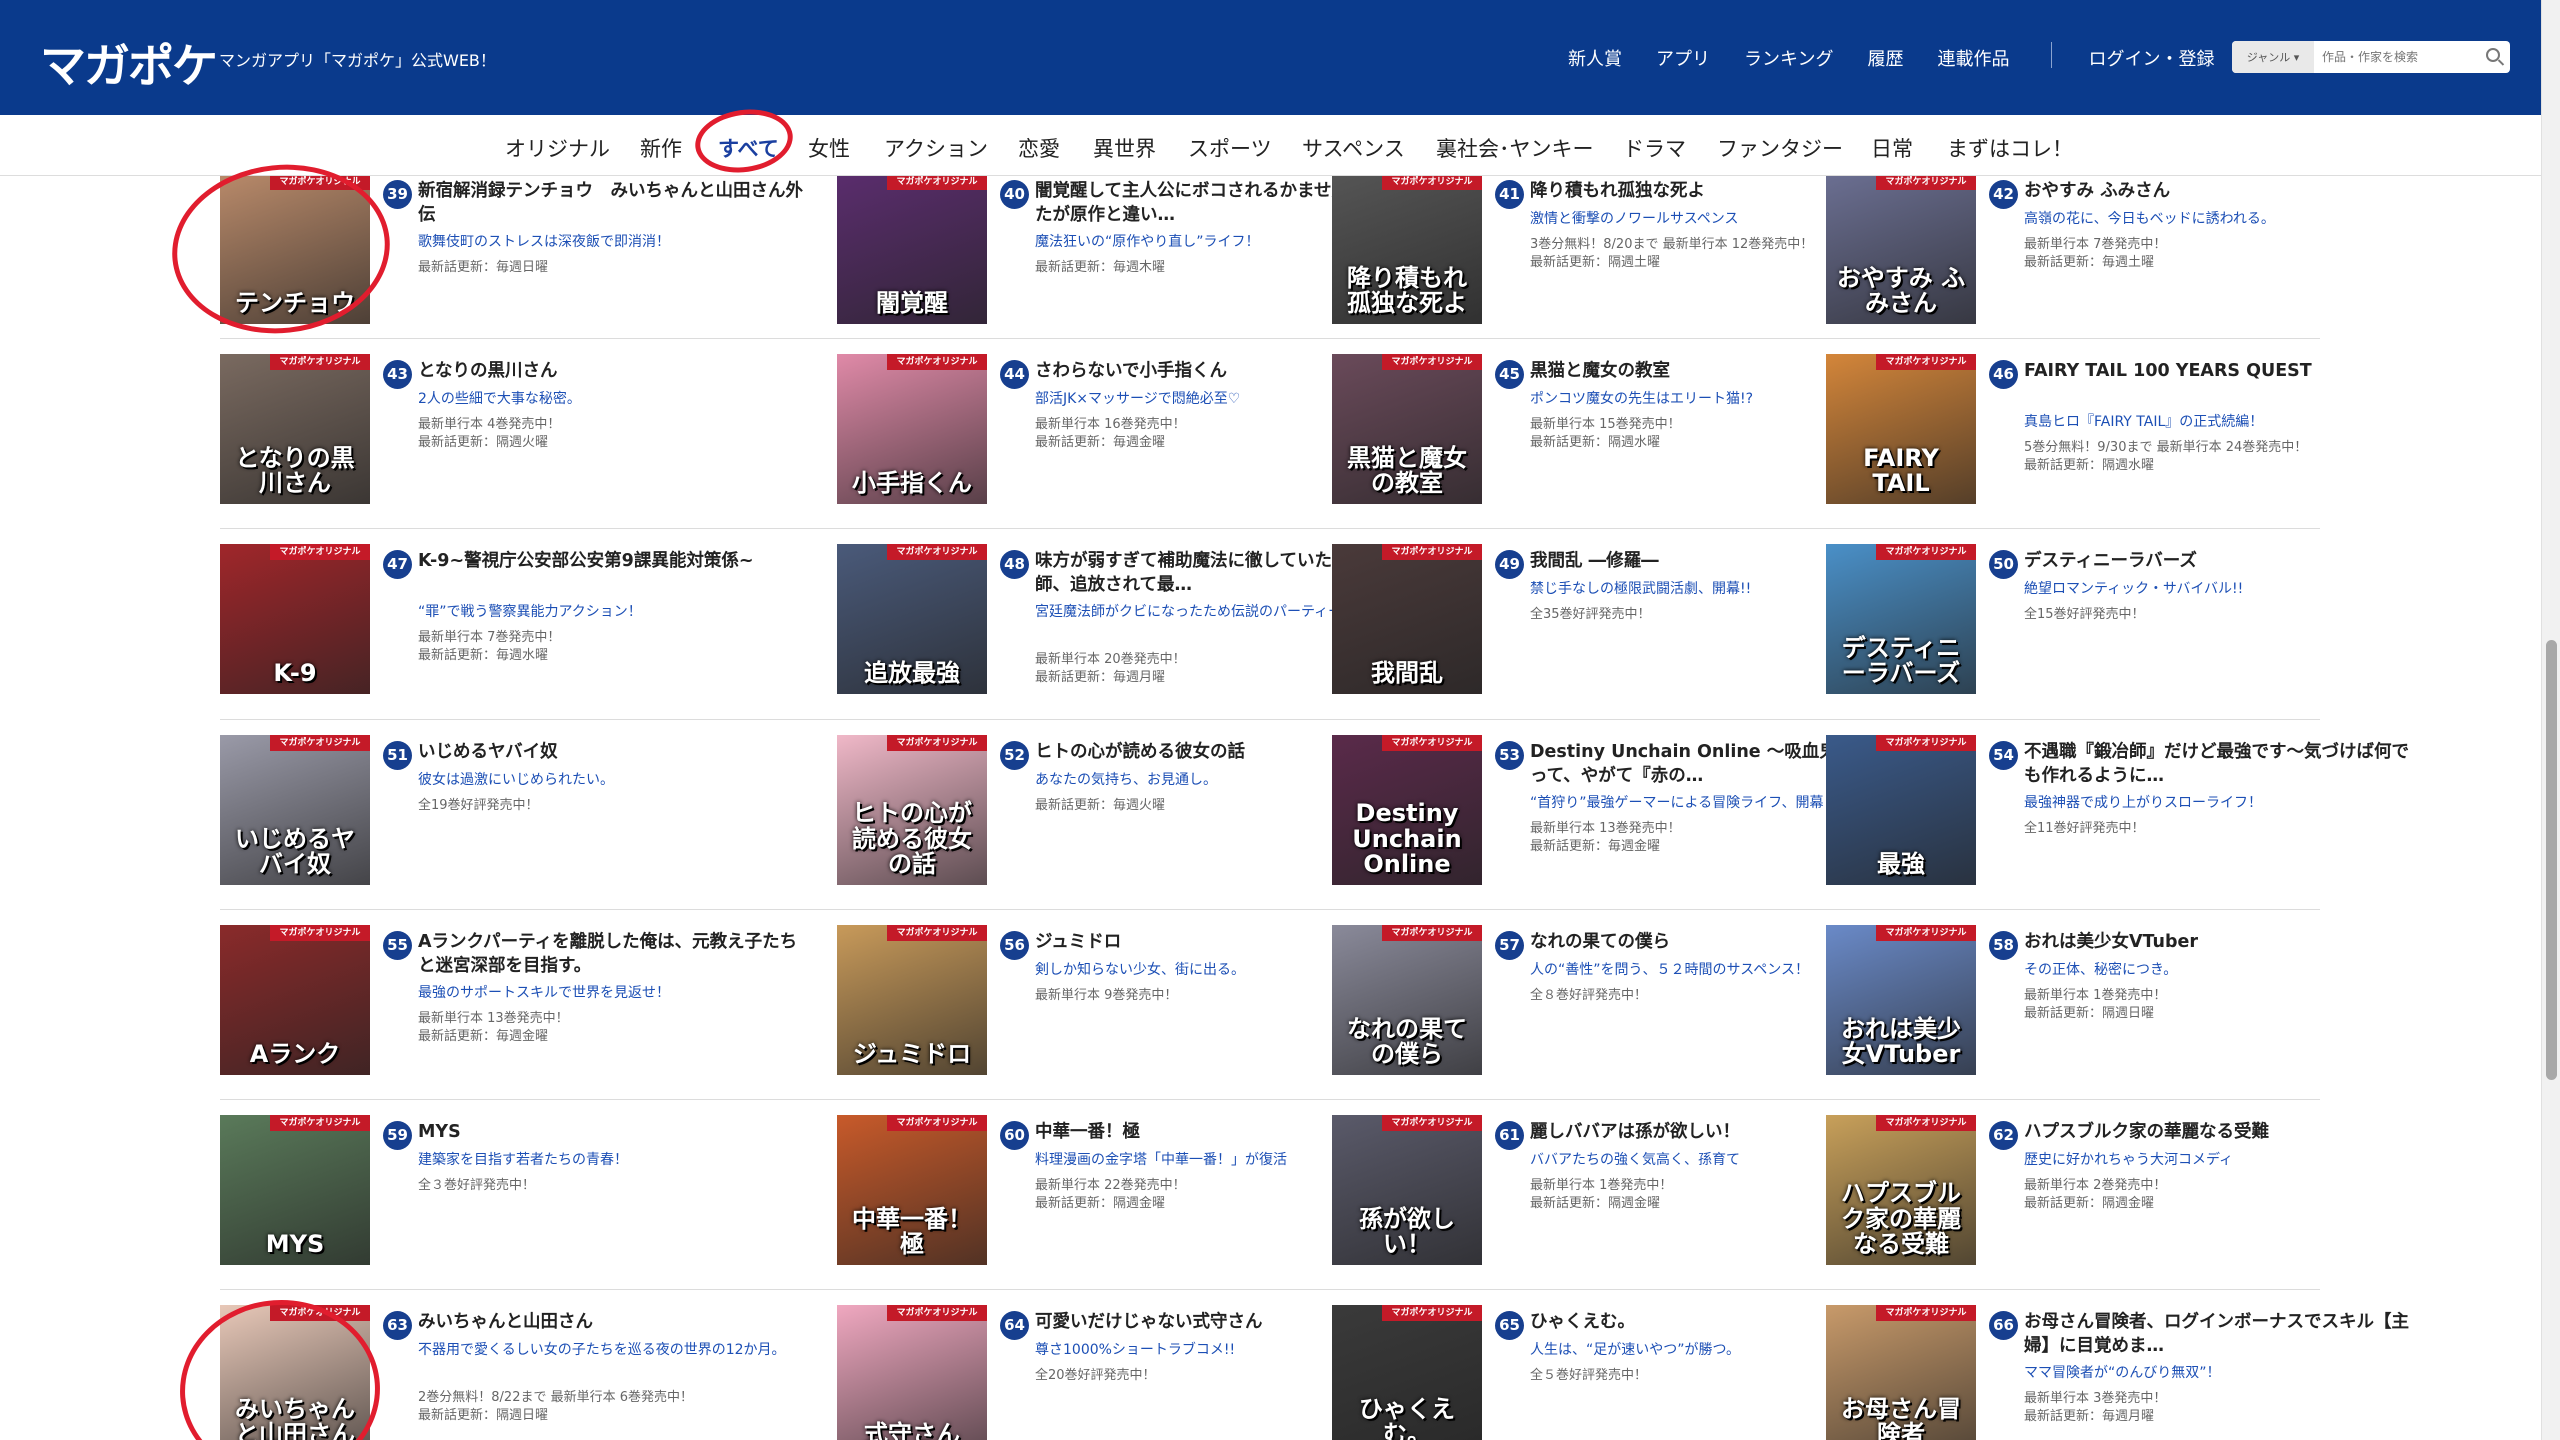  Describe the element at coordinates (295, 672) in the screenshot. I see `thumbnail-title: K-9` at that location.